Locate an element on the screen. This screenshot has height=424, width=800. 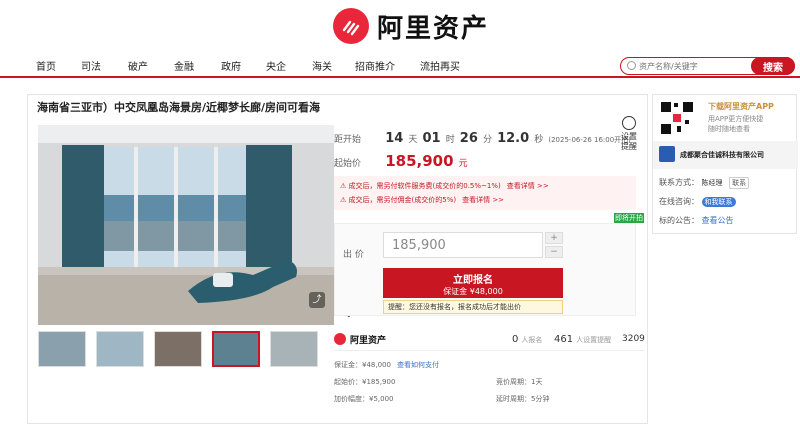
deposit-link: 查看如何支付 is located at coordinates (418, 365).